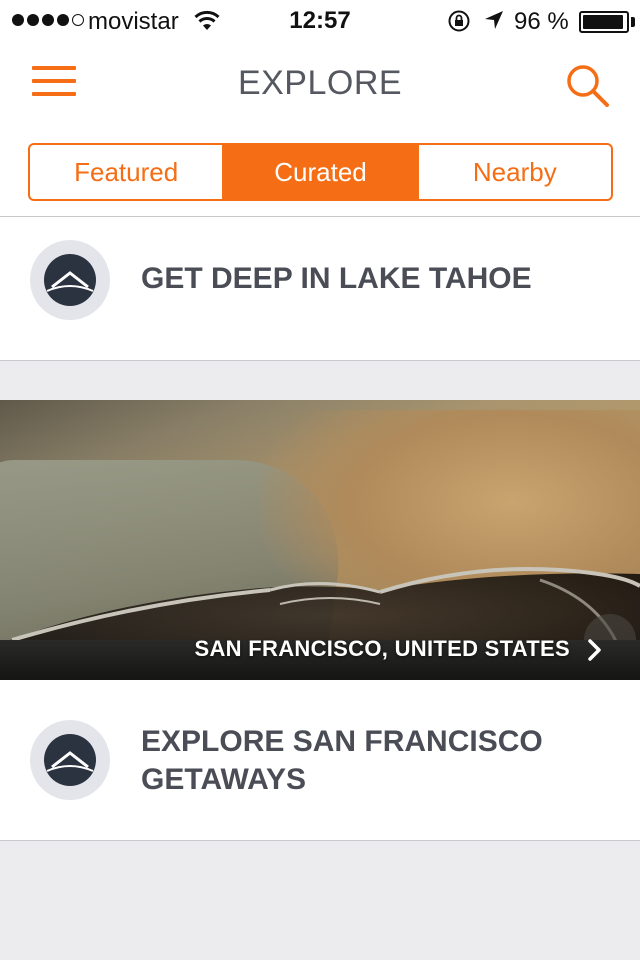 The height and width of the screenshot is (960, 640). I want to click on chevron-right-icon, so click(595, 650).